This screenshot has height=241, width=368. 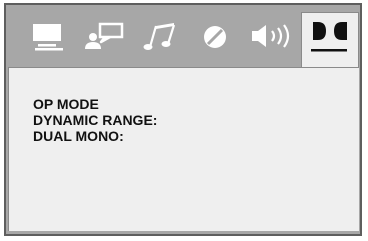 What do you see at coordinates (215, 37) in the screenshot?
I see `restriction-icon` at bounding box center [215, 37].